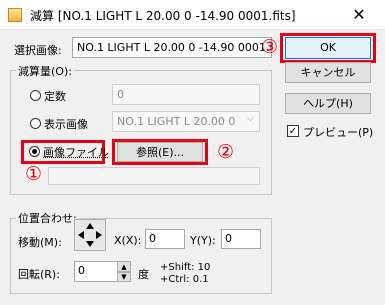  What do you see at coordinates (96, 271) in the screenshot?
I see `rotate-input: 0` at bounding box center [96, 271].